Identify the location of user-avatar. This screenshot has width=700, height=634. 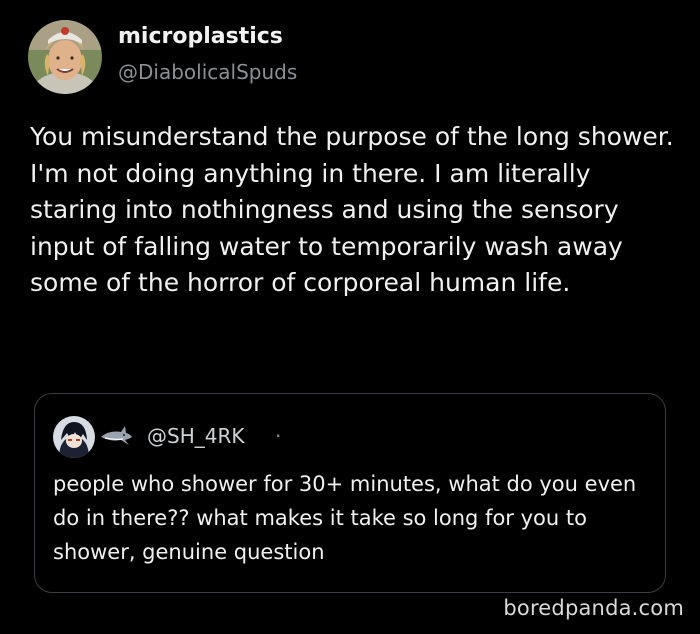
(65, 57).